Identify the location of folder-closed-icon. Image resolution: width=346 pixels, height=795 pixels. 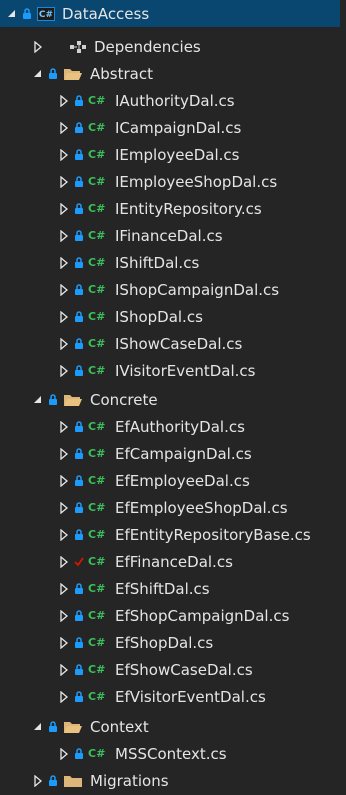
(73, 781).